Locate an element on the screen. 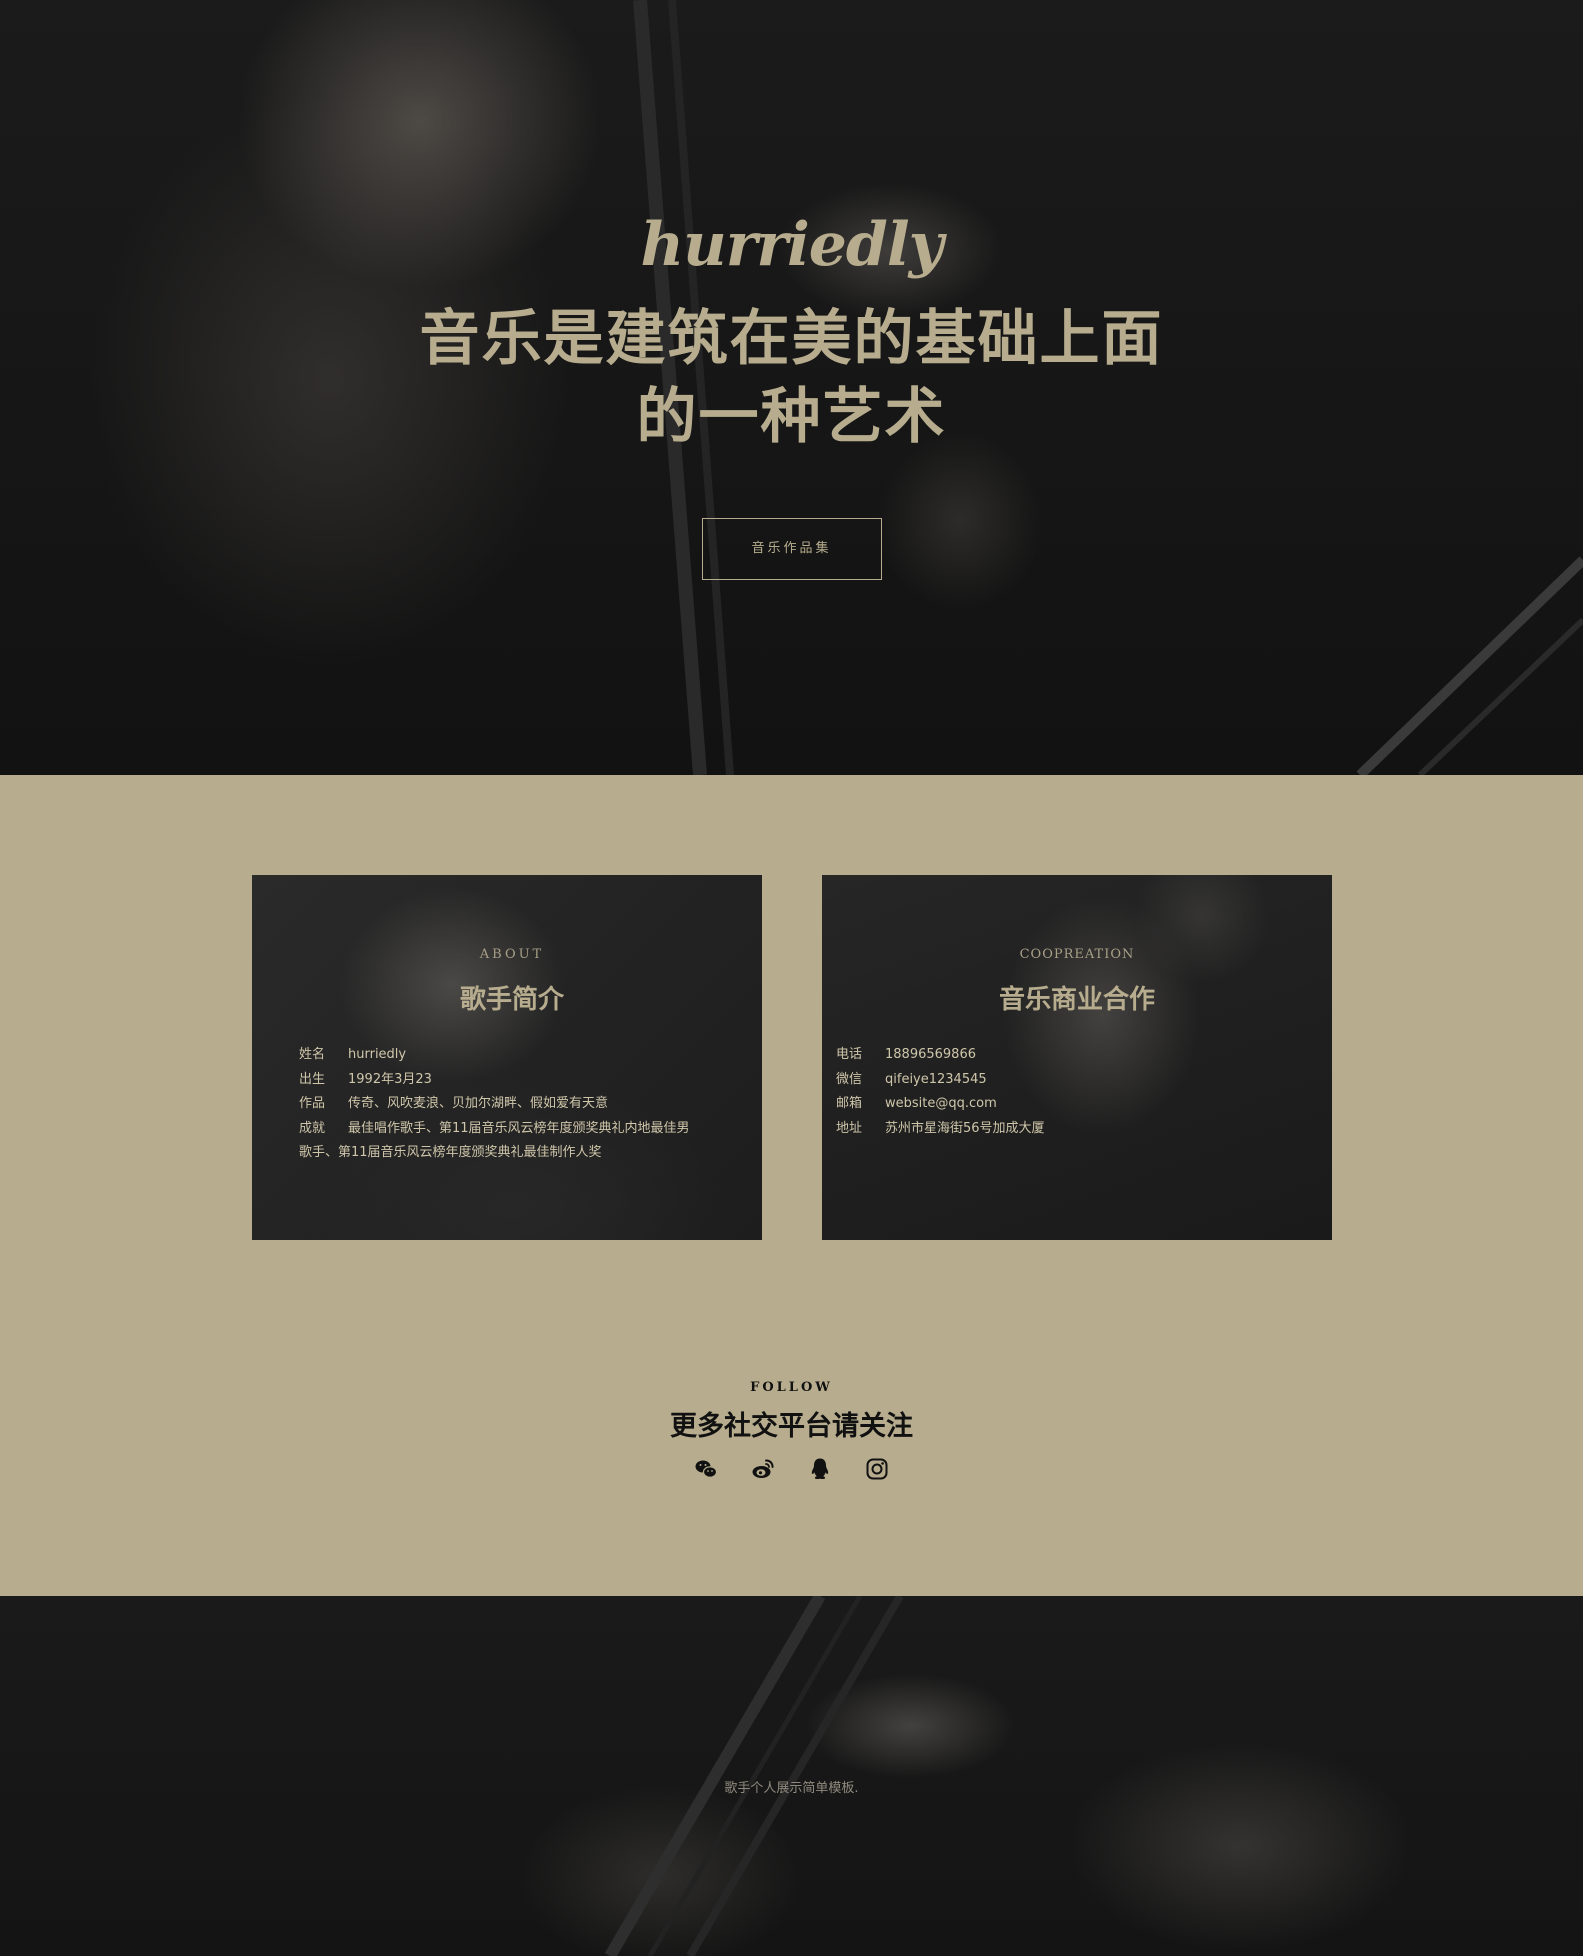  info-key: 地址 is located at coordinates (849, 1128).